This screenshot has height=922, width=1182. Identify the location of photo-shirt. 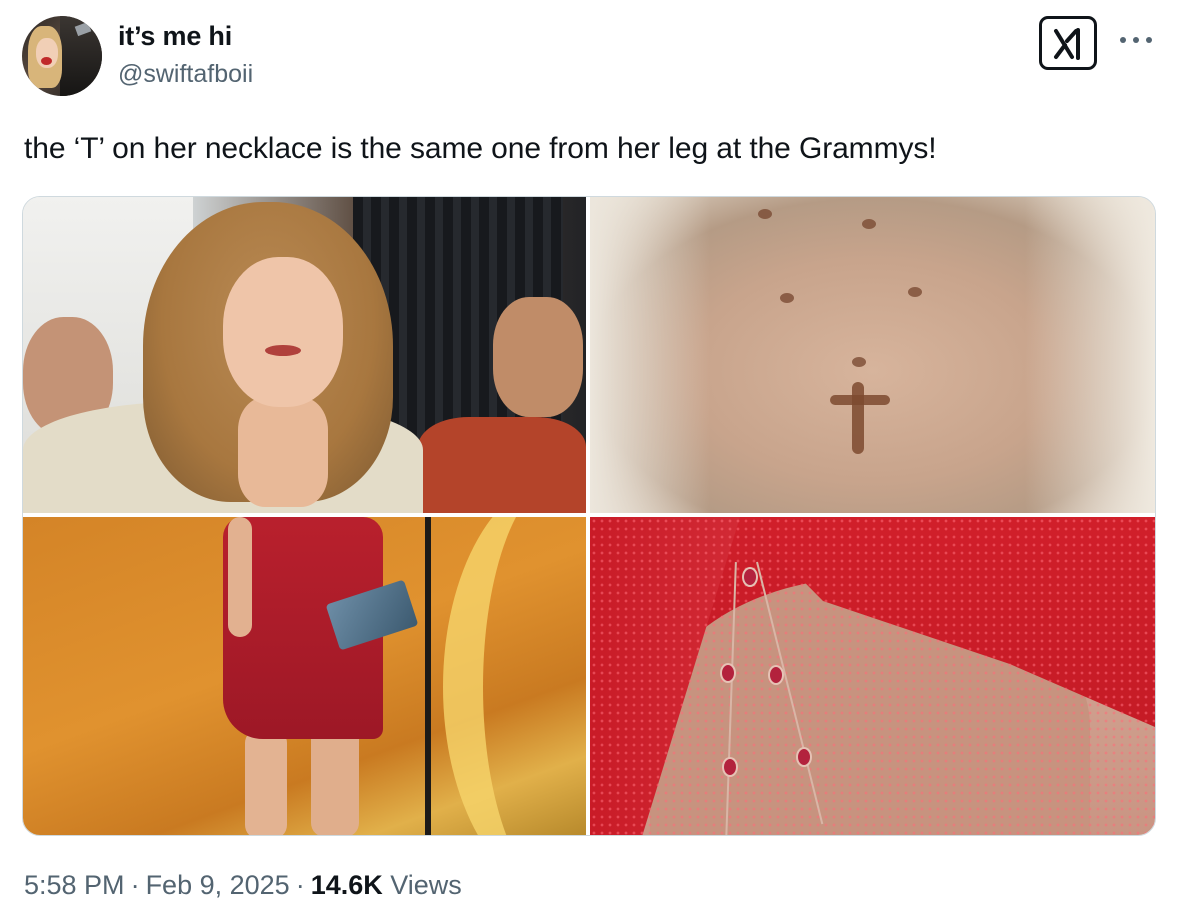
(502, 465).